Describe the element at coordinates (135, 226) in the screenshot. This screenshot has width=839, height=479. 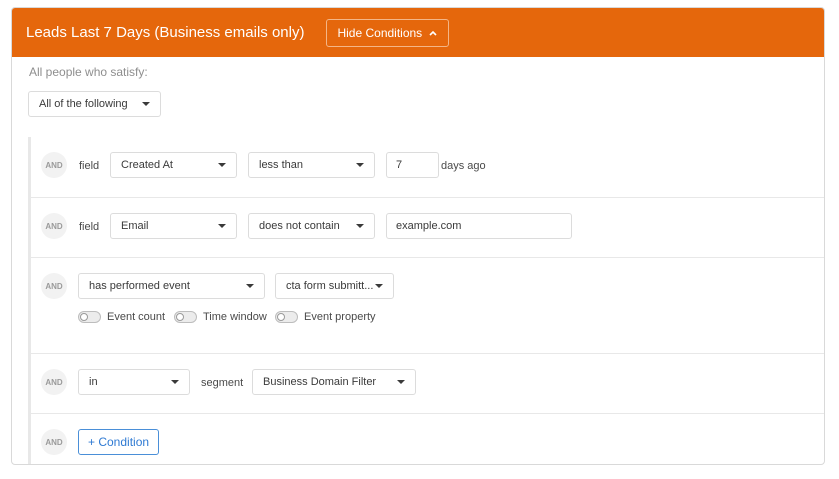
I see `field-select-value: Email` at that location.